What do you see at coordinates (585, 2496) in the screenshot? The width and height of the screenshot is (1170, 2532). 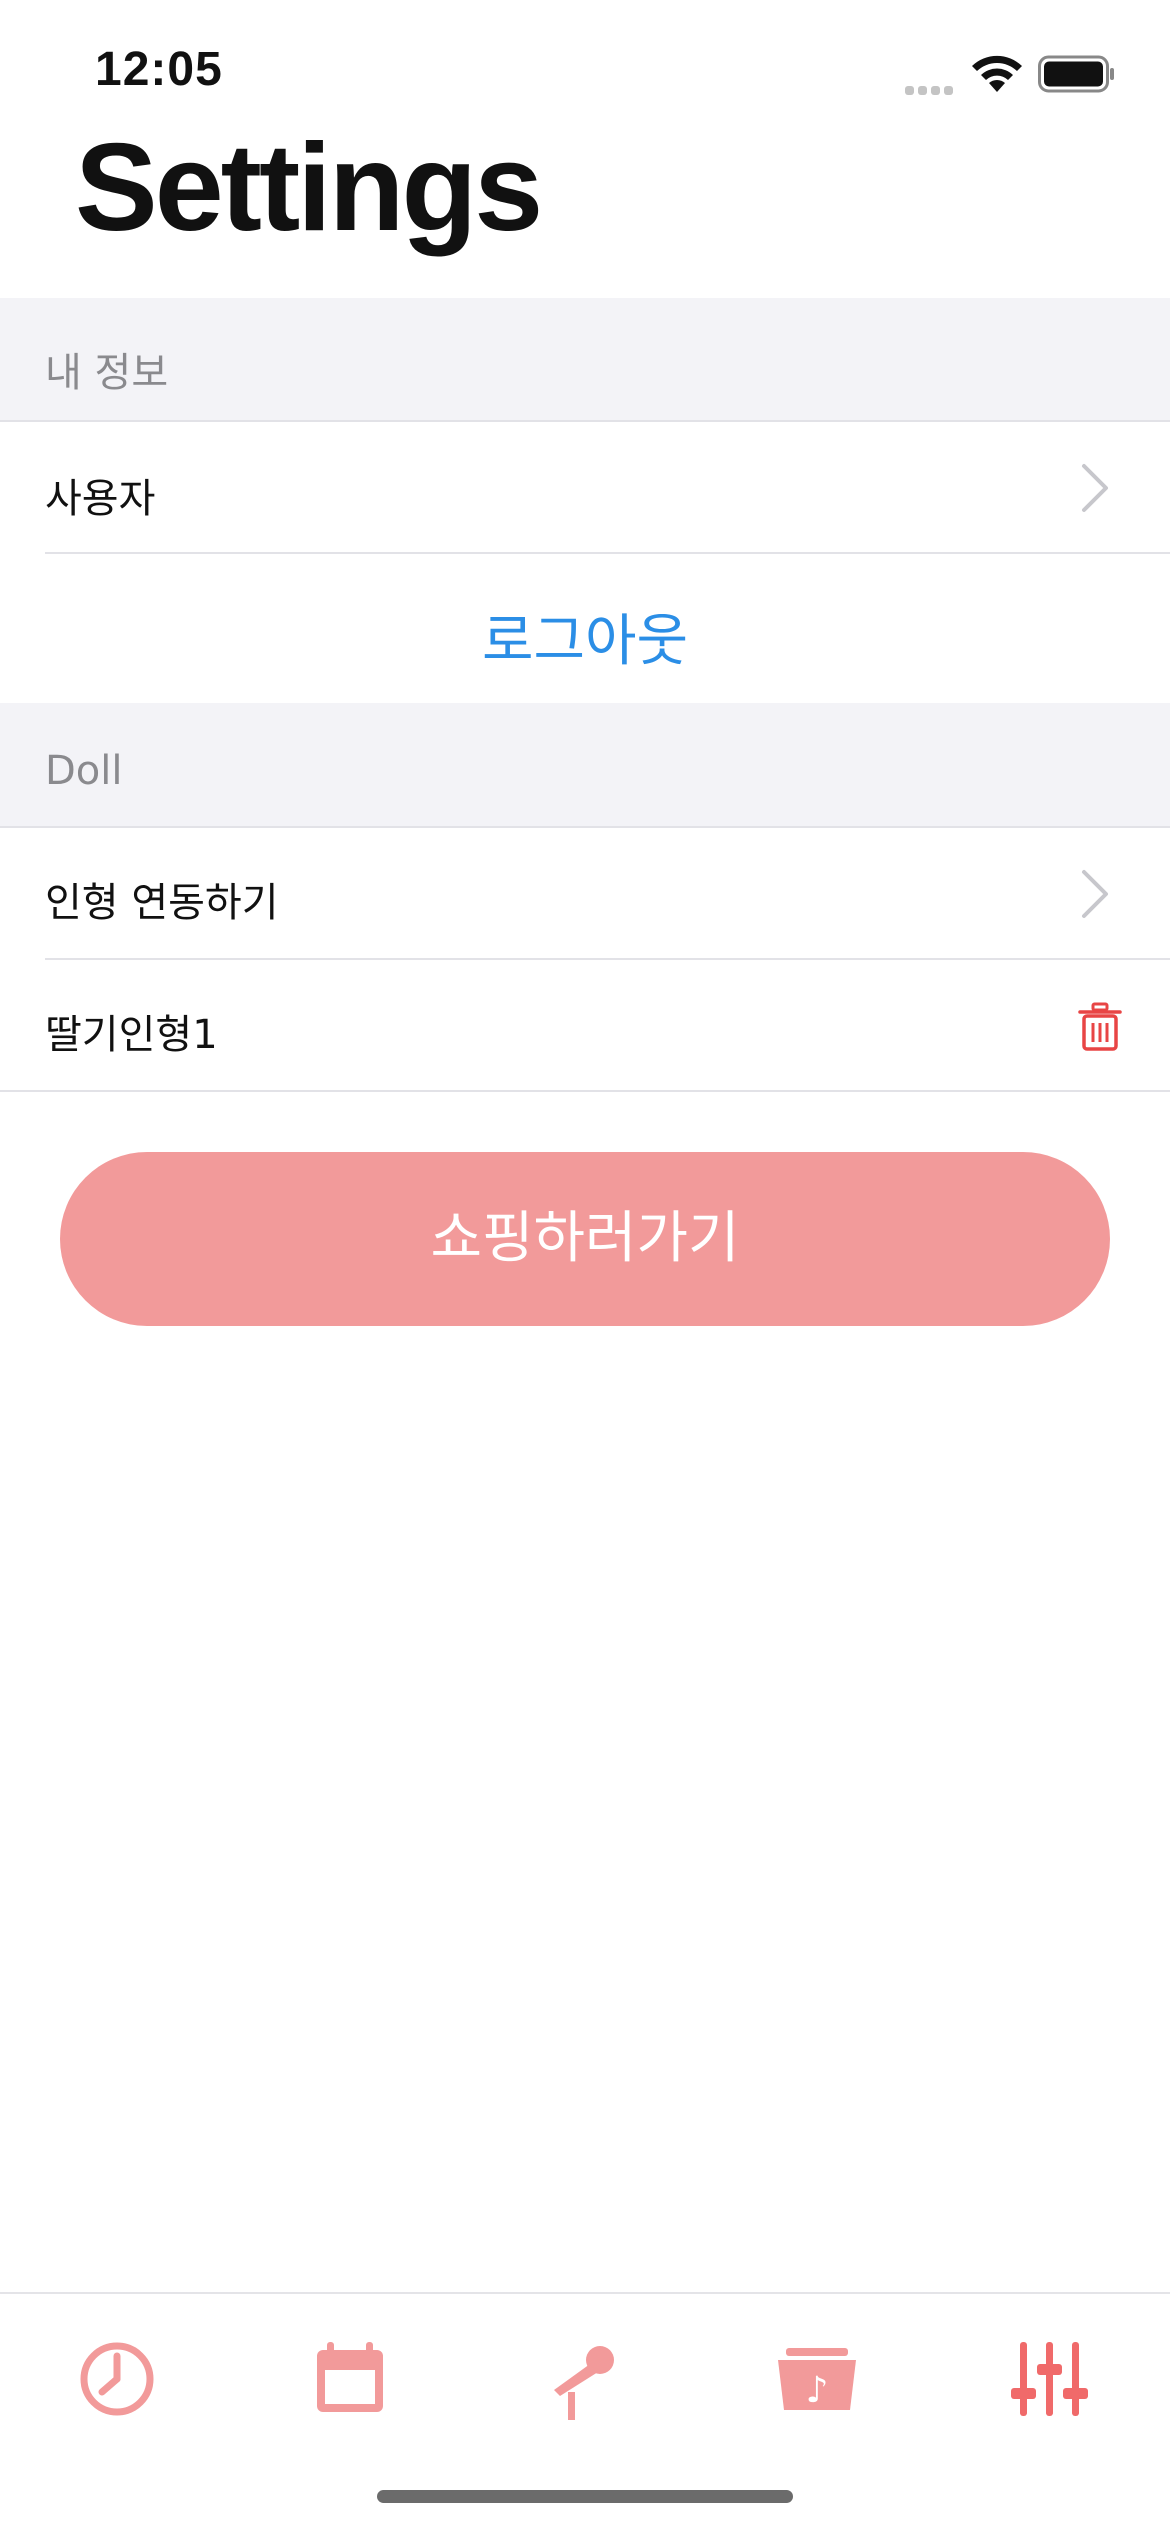 I see `home-indicator` at bounding box center [585, 2496].